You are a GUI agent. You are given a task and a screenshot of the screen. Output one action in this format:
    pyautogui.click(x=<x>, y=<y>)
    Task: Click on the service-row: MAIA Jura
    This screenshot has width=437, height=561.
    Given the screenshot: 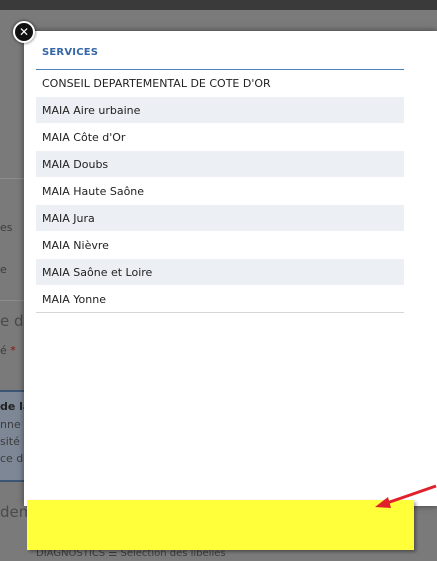 What is the action you would take?
    pyautogui.click(x=220, y=218)
    